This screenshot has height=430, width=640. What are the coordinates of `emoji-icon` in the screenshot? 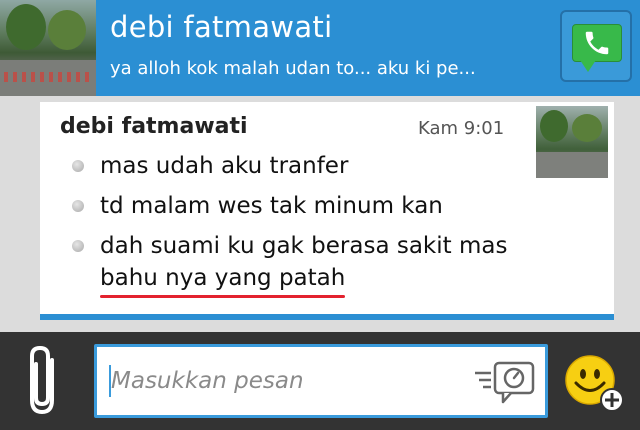 It's located at (594, 383).